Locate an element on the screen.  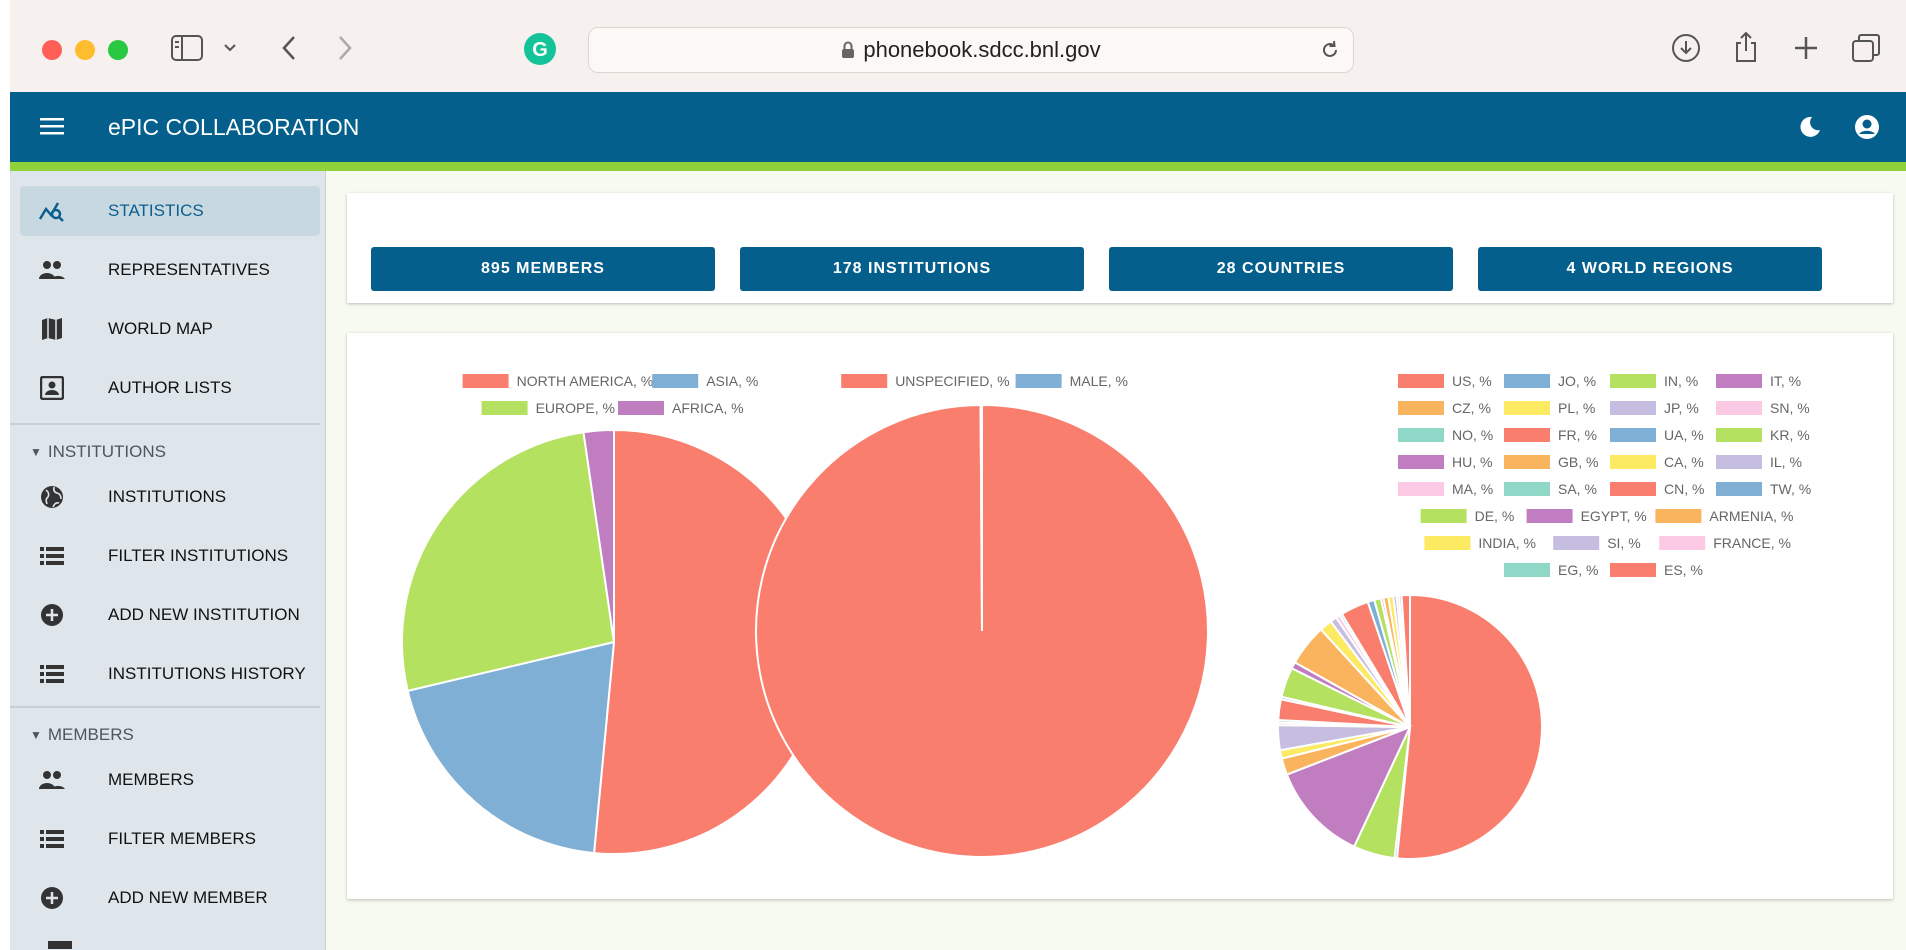
address-bar: phonebook.sdcc.bnl.gov is located at coordinates (971, 50).